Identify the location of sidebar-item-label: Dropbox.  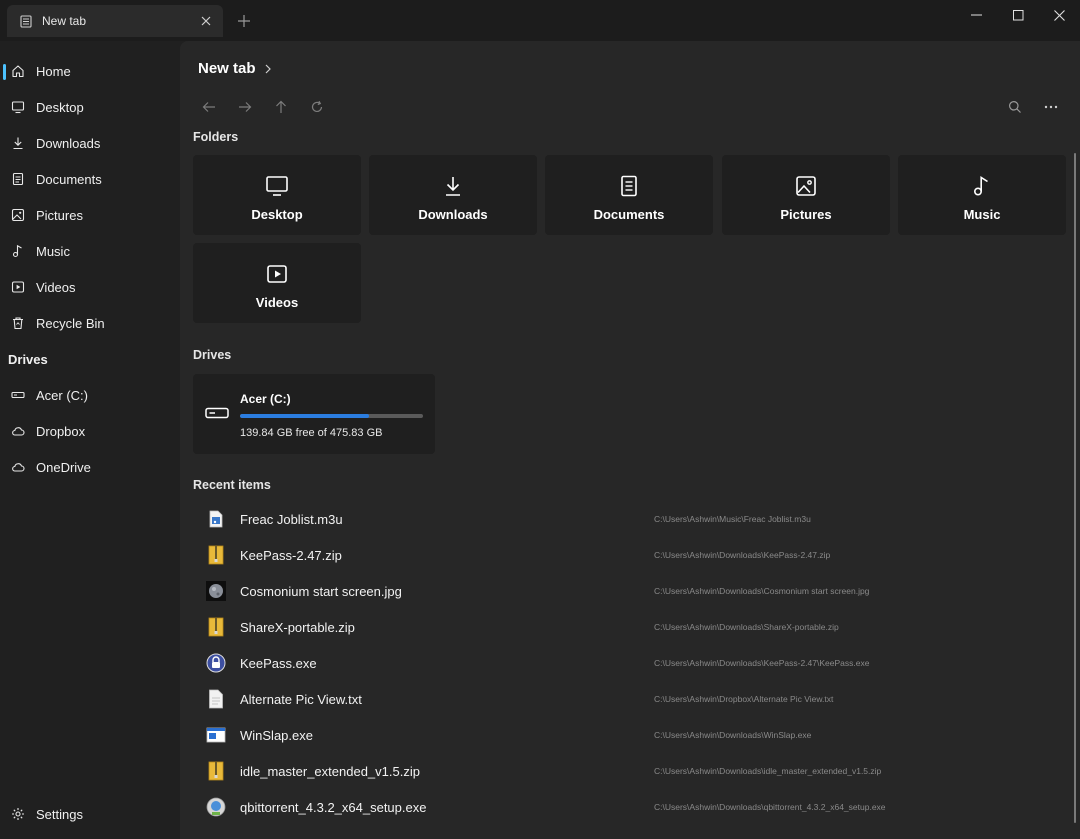
(61, 431).